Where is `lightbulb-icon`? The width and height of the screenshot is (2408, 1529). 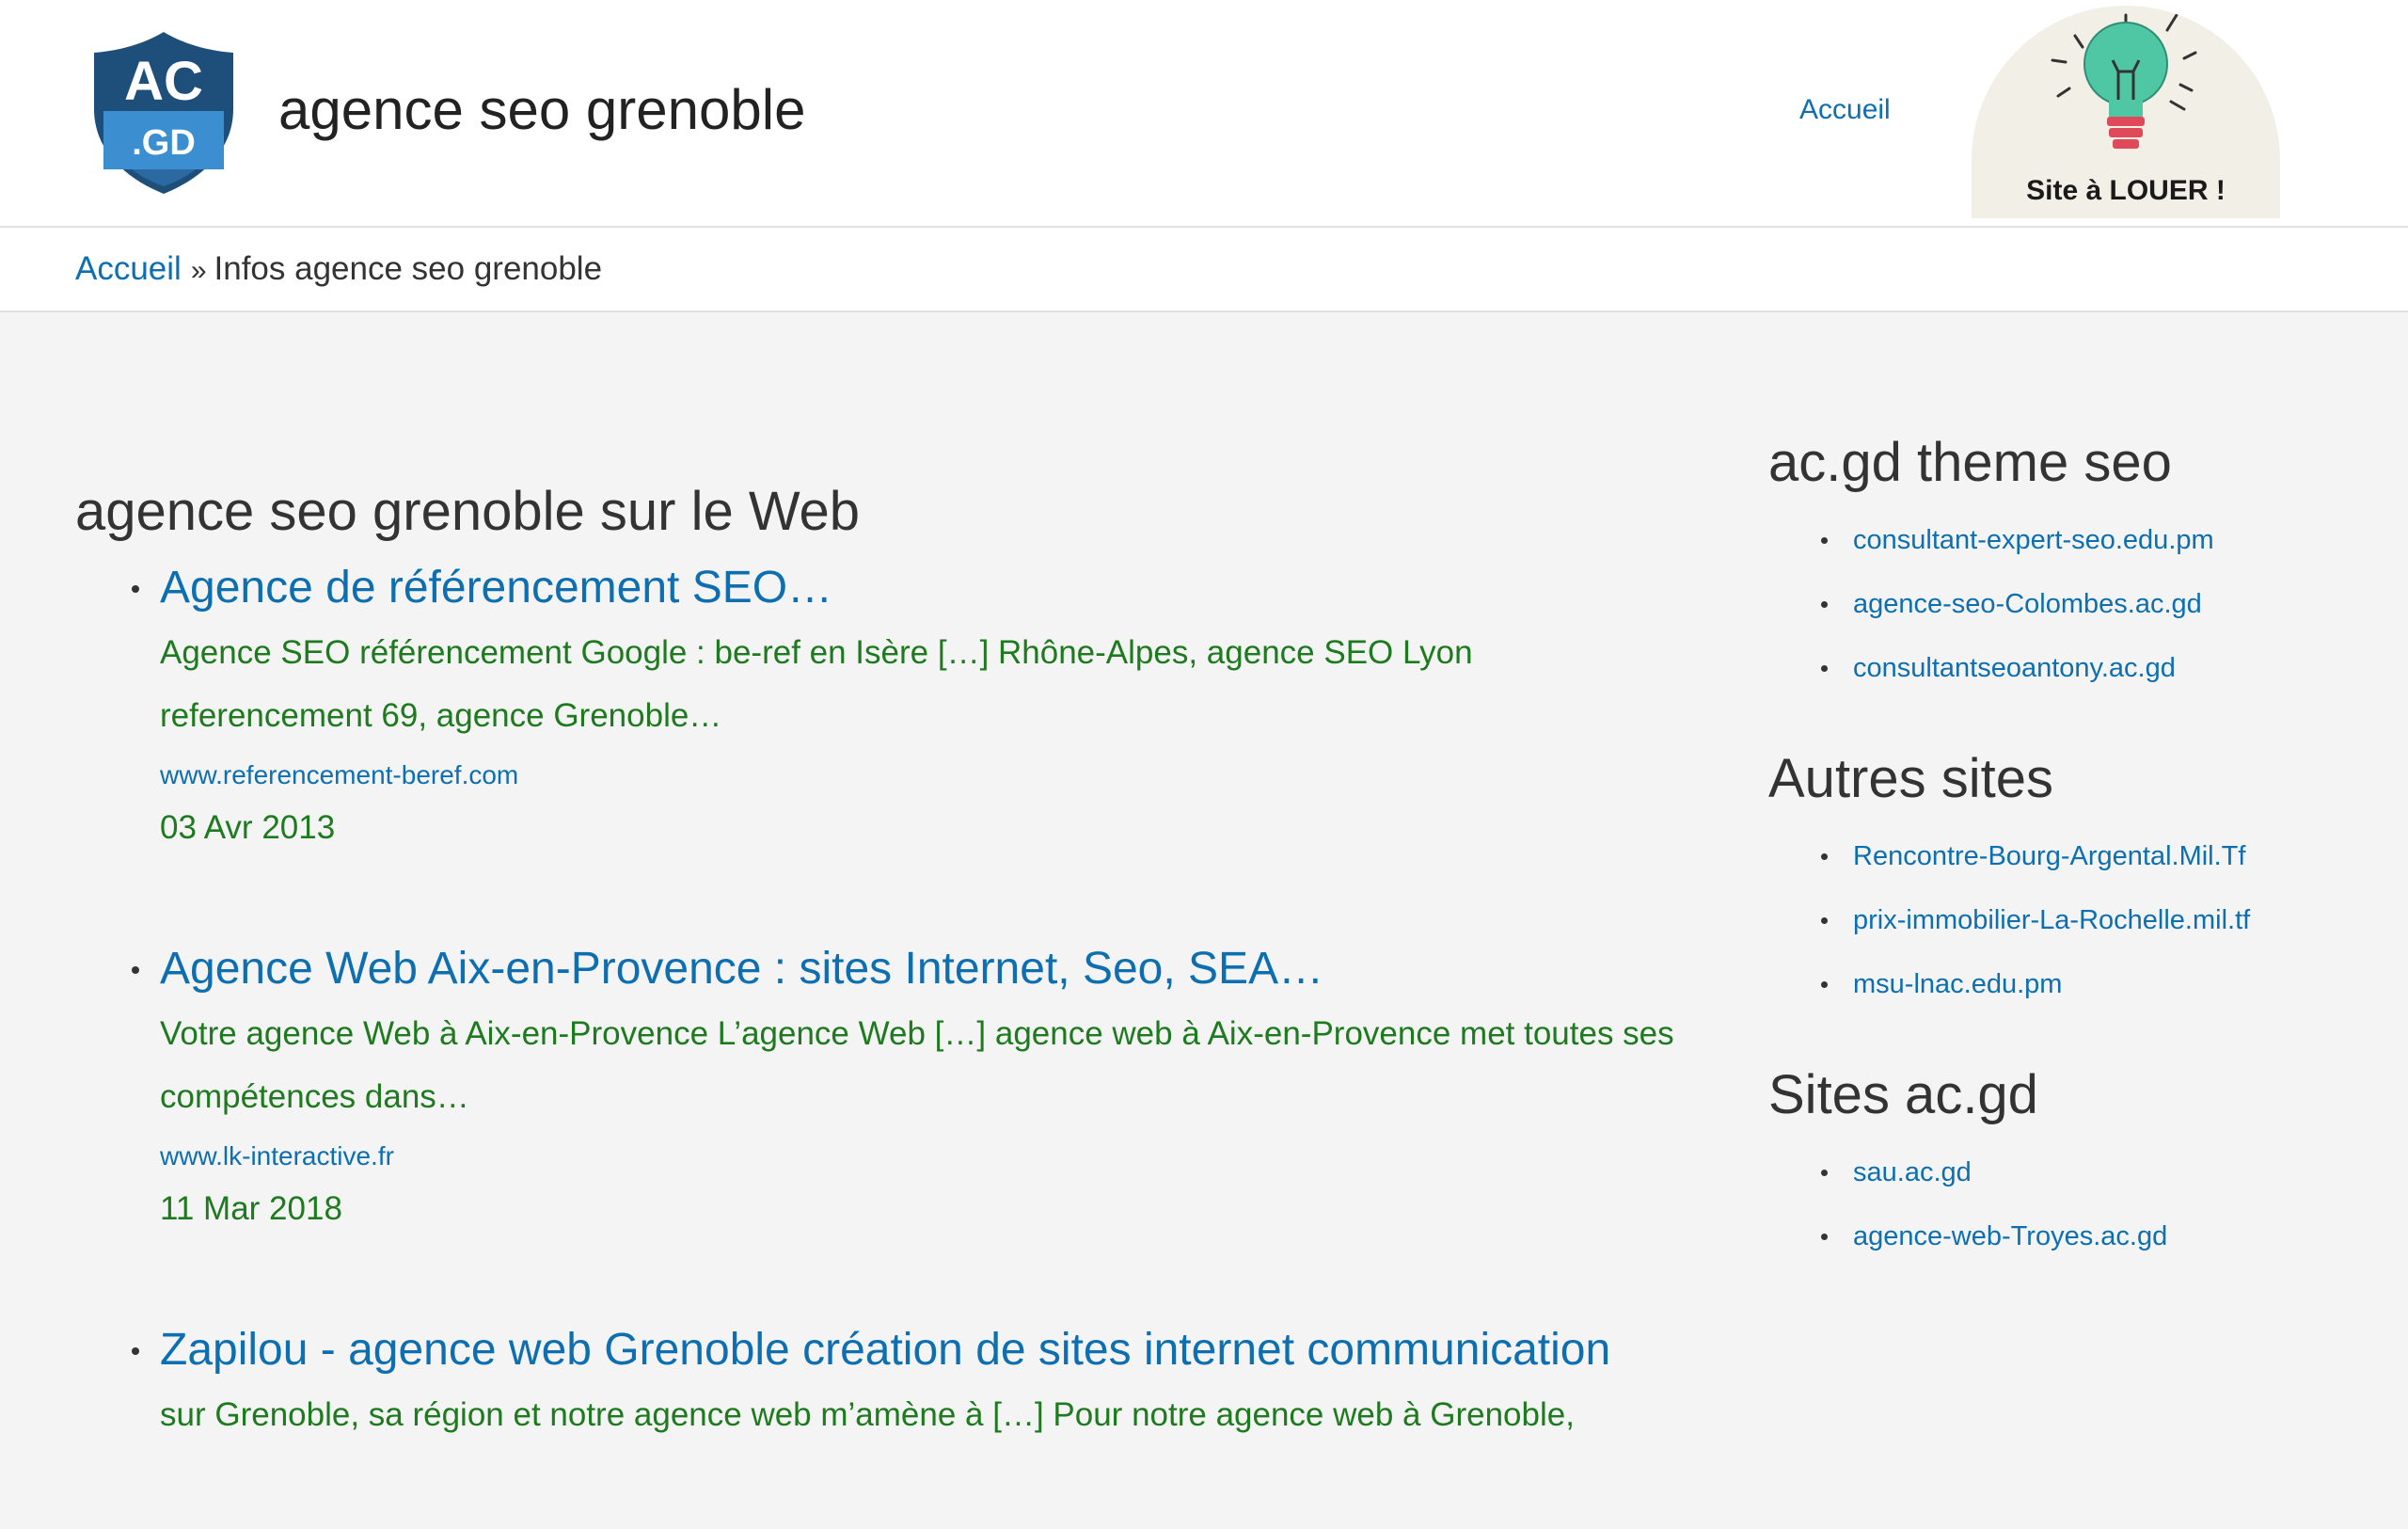 lightbulb-icon is located at coordinates (2124, 81).